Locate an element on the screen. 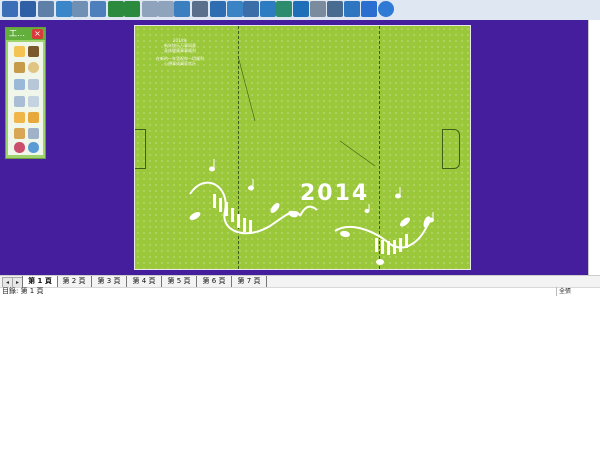  year-title: 2014 is located at coordinates (335, 193).